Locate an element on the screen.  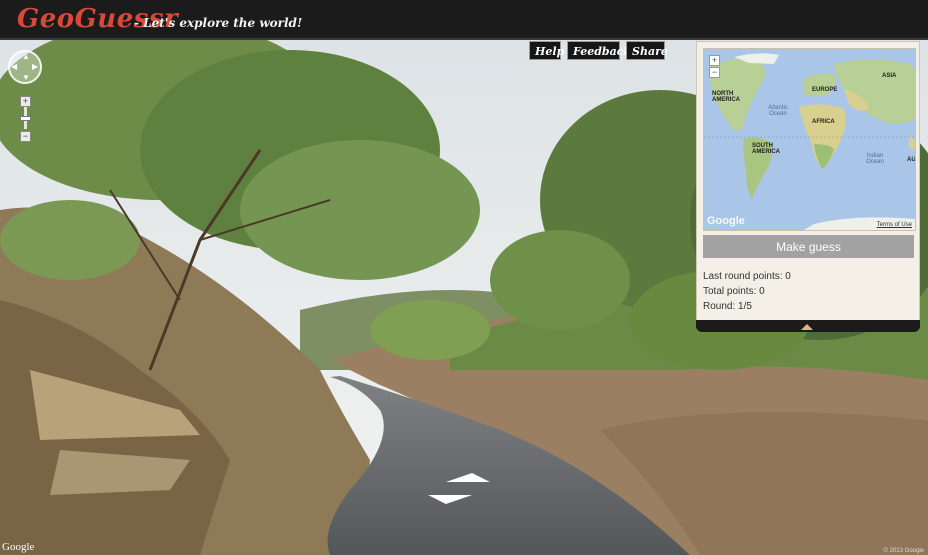
pan-up-icon: ▲ is located at coordinates (26, 57).